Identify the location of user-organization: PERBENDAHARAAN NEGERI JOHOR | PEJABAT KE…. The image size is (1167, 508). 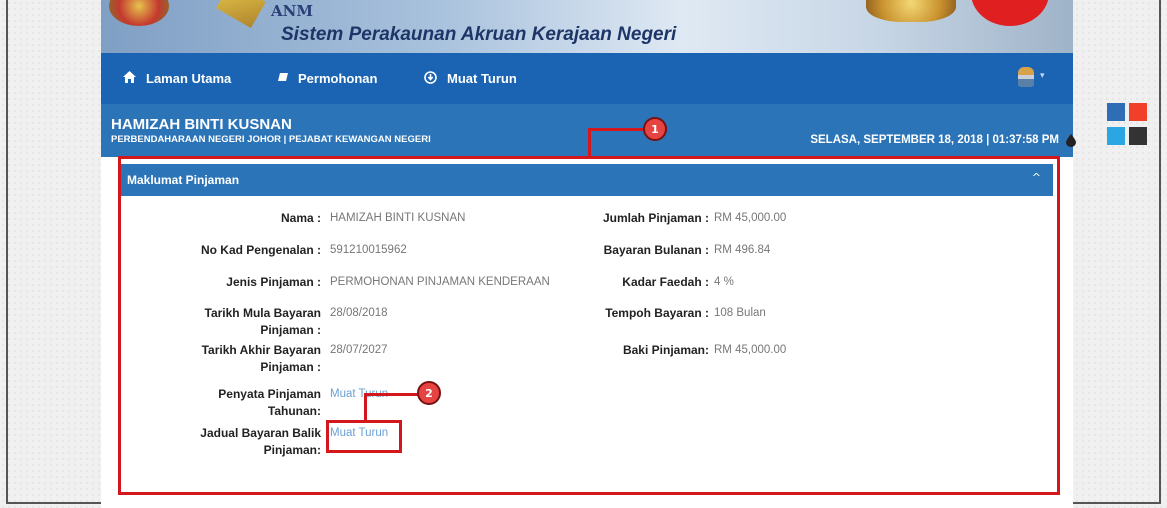
(271, 139).